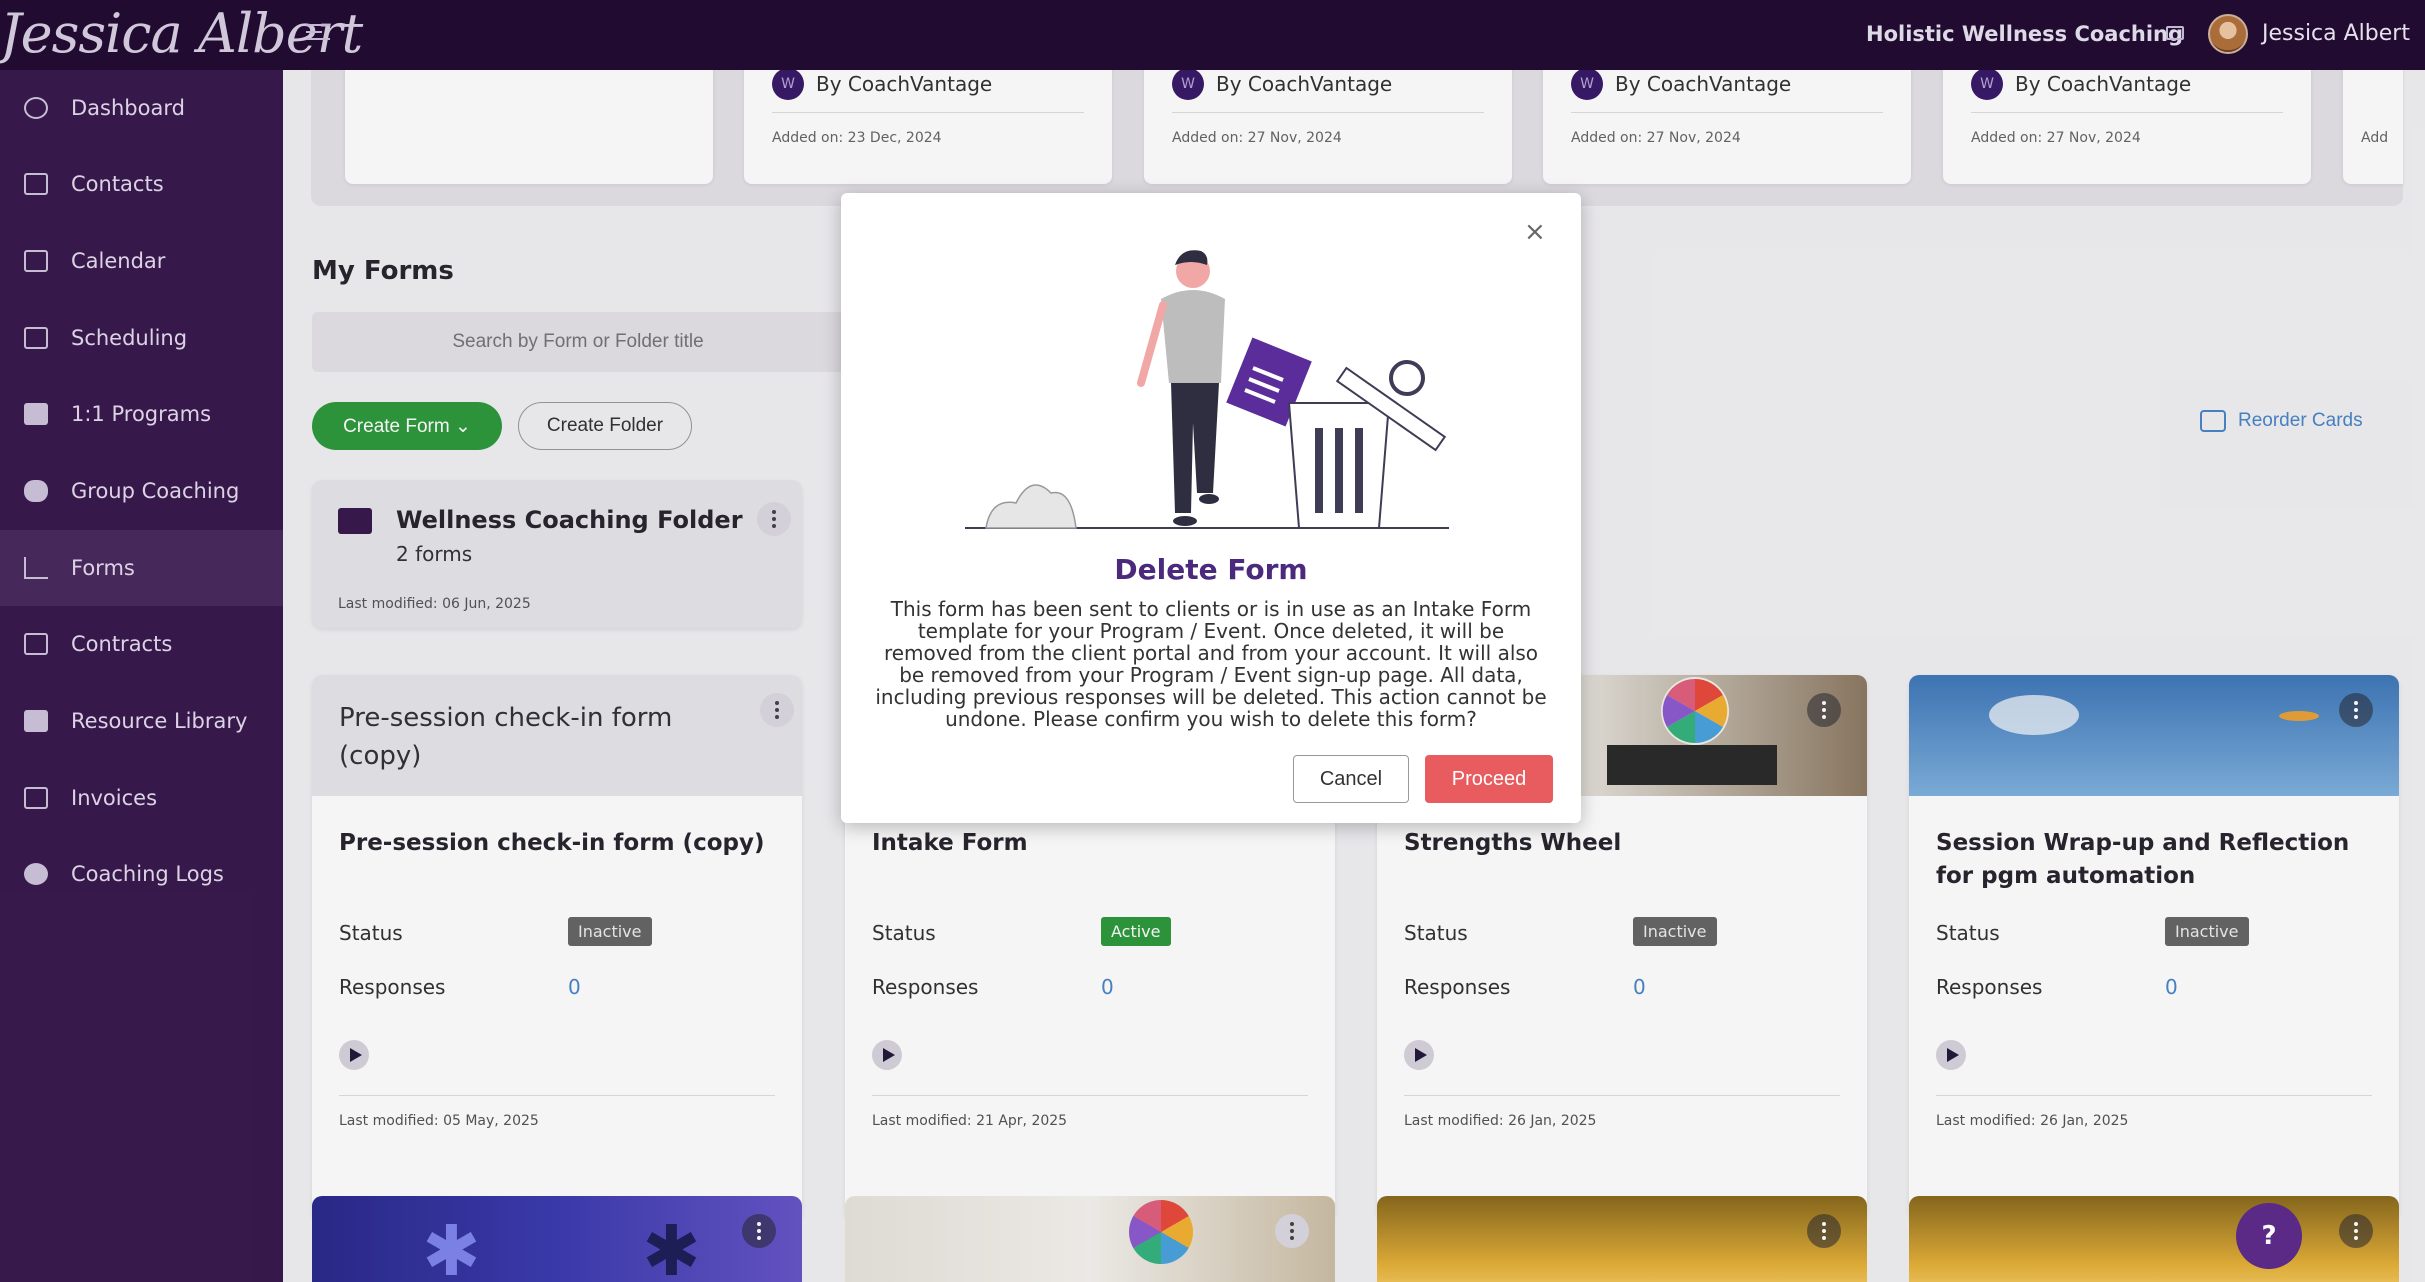 The image size is (2425, 1282). I want to click on cancel-button: Cancel, so click(1351, 779).